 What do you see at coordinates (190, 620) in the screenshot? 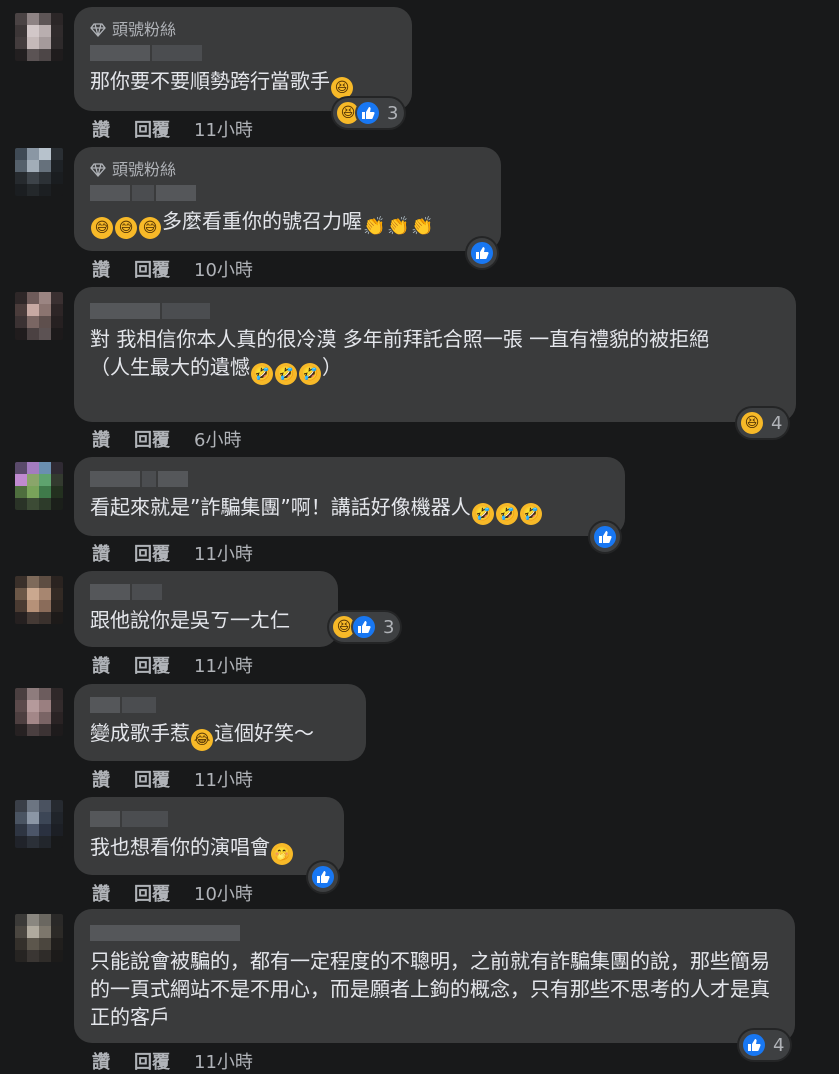
I see `comment-text: 跟他說你是吳ㄎ一ㄤ仁` at bounding box center [190, 620].